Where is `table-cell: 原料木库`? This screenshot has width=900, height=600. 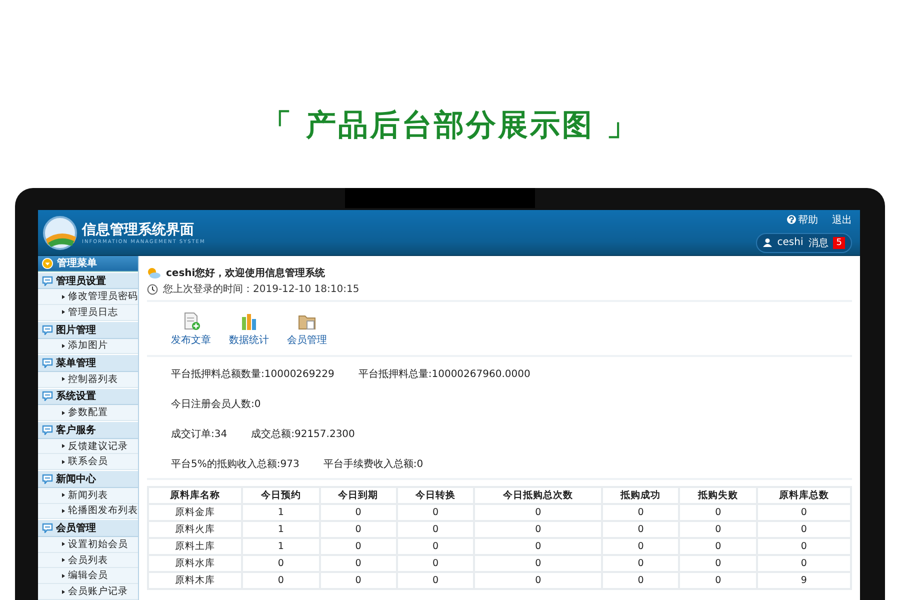
table-cell: 原料木库 is located at coordinates (195, 580).